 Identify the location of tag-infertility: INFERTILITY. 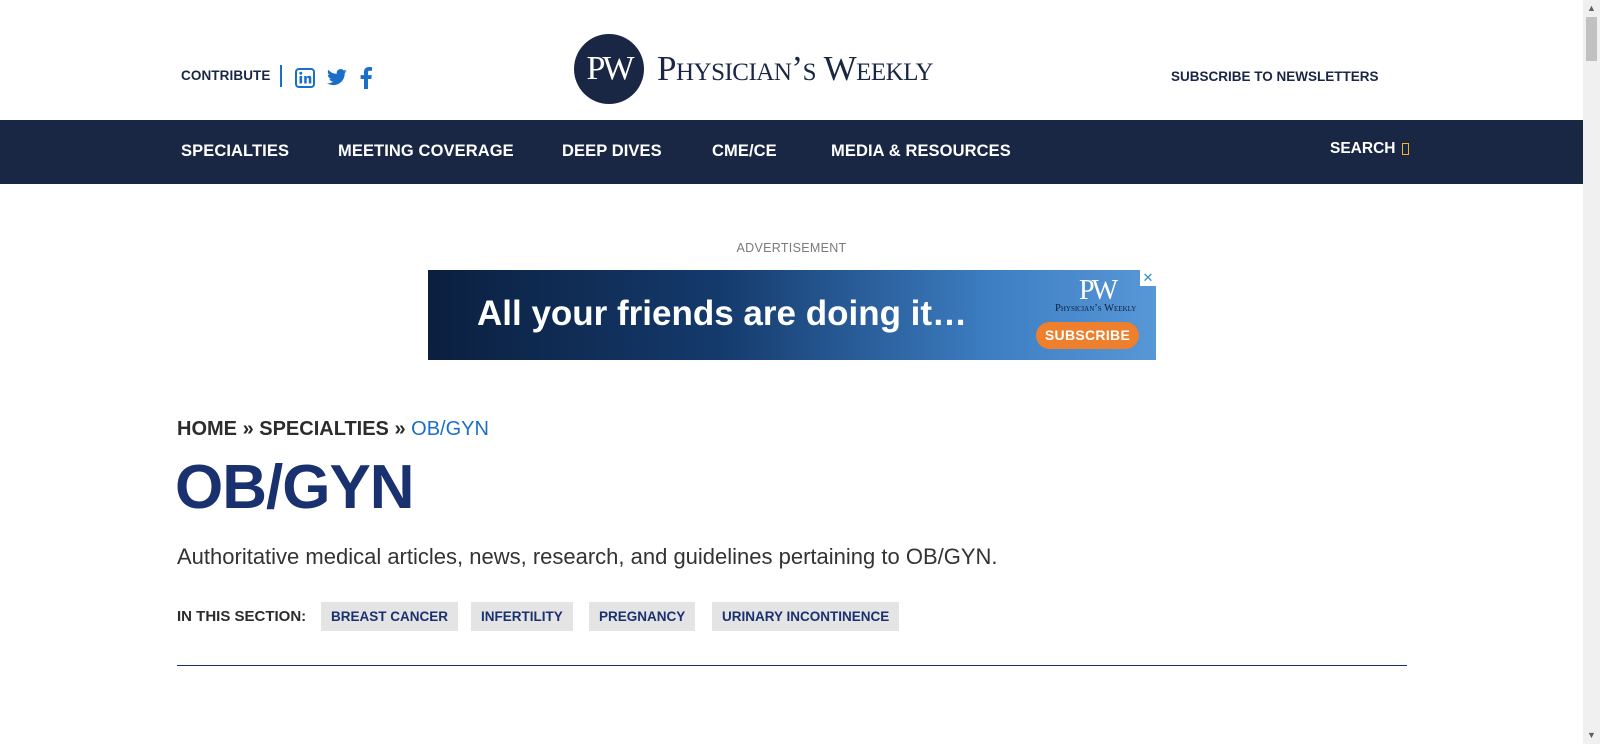
(522, 616).